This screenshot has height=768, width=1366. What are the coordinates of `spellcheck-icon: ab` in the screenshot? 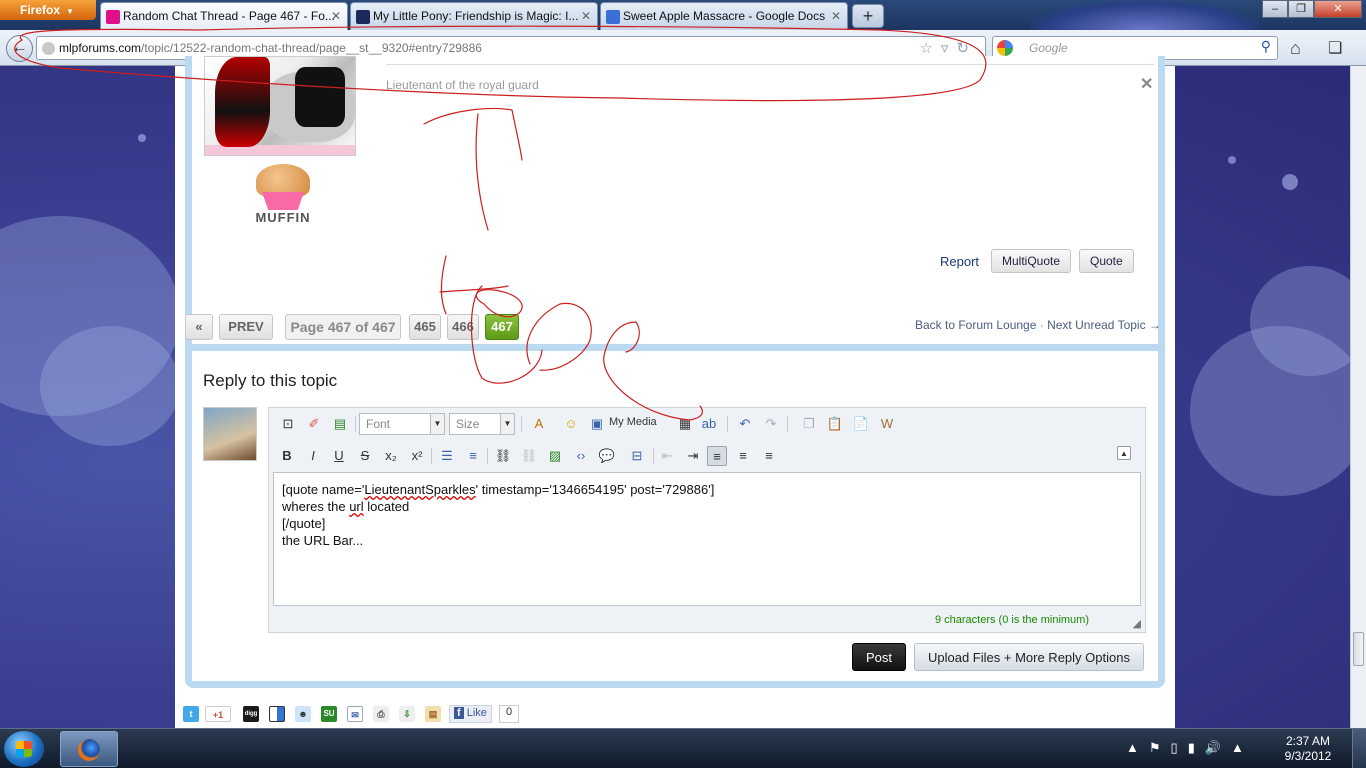 It's located at (709, 424).